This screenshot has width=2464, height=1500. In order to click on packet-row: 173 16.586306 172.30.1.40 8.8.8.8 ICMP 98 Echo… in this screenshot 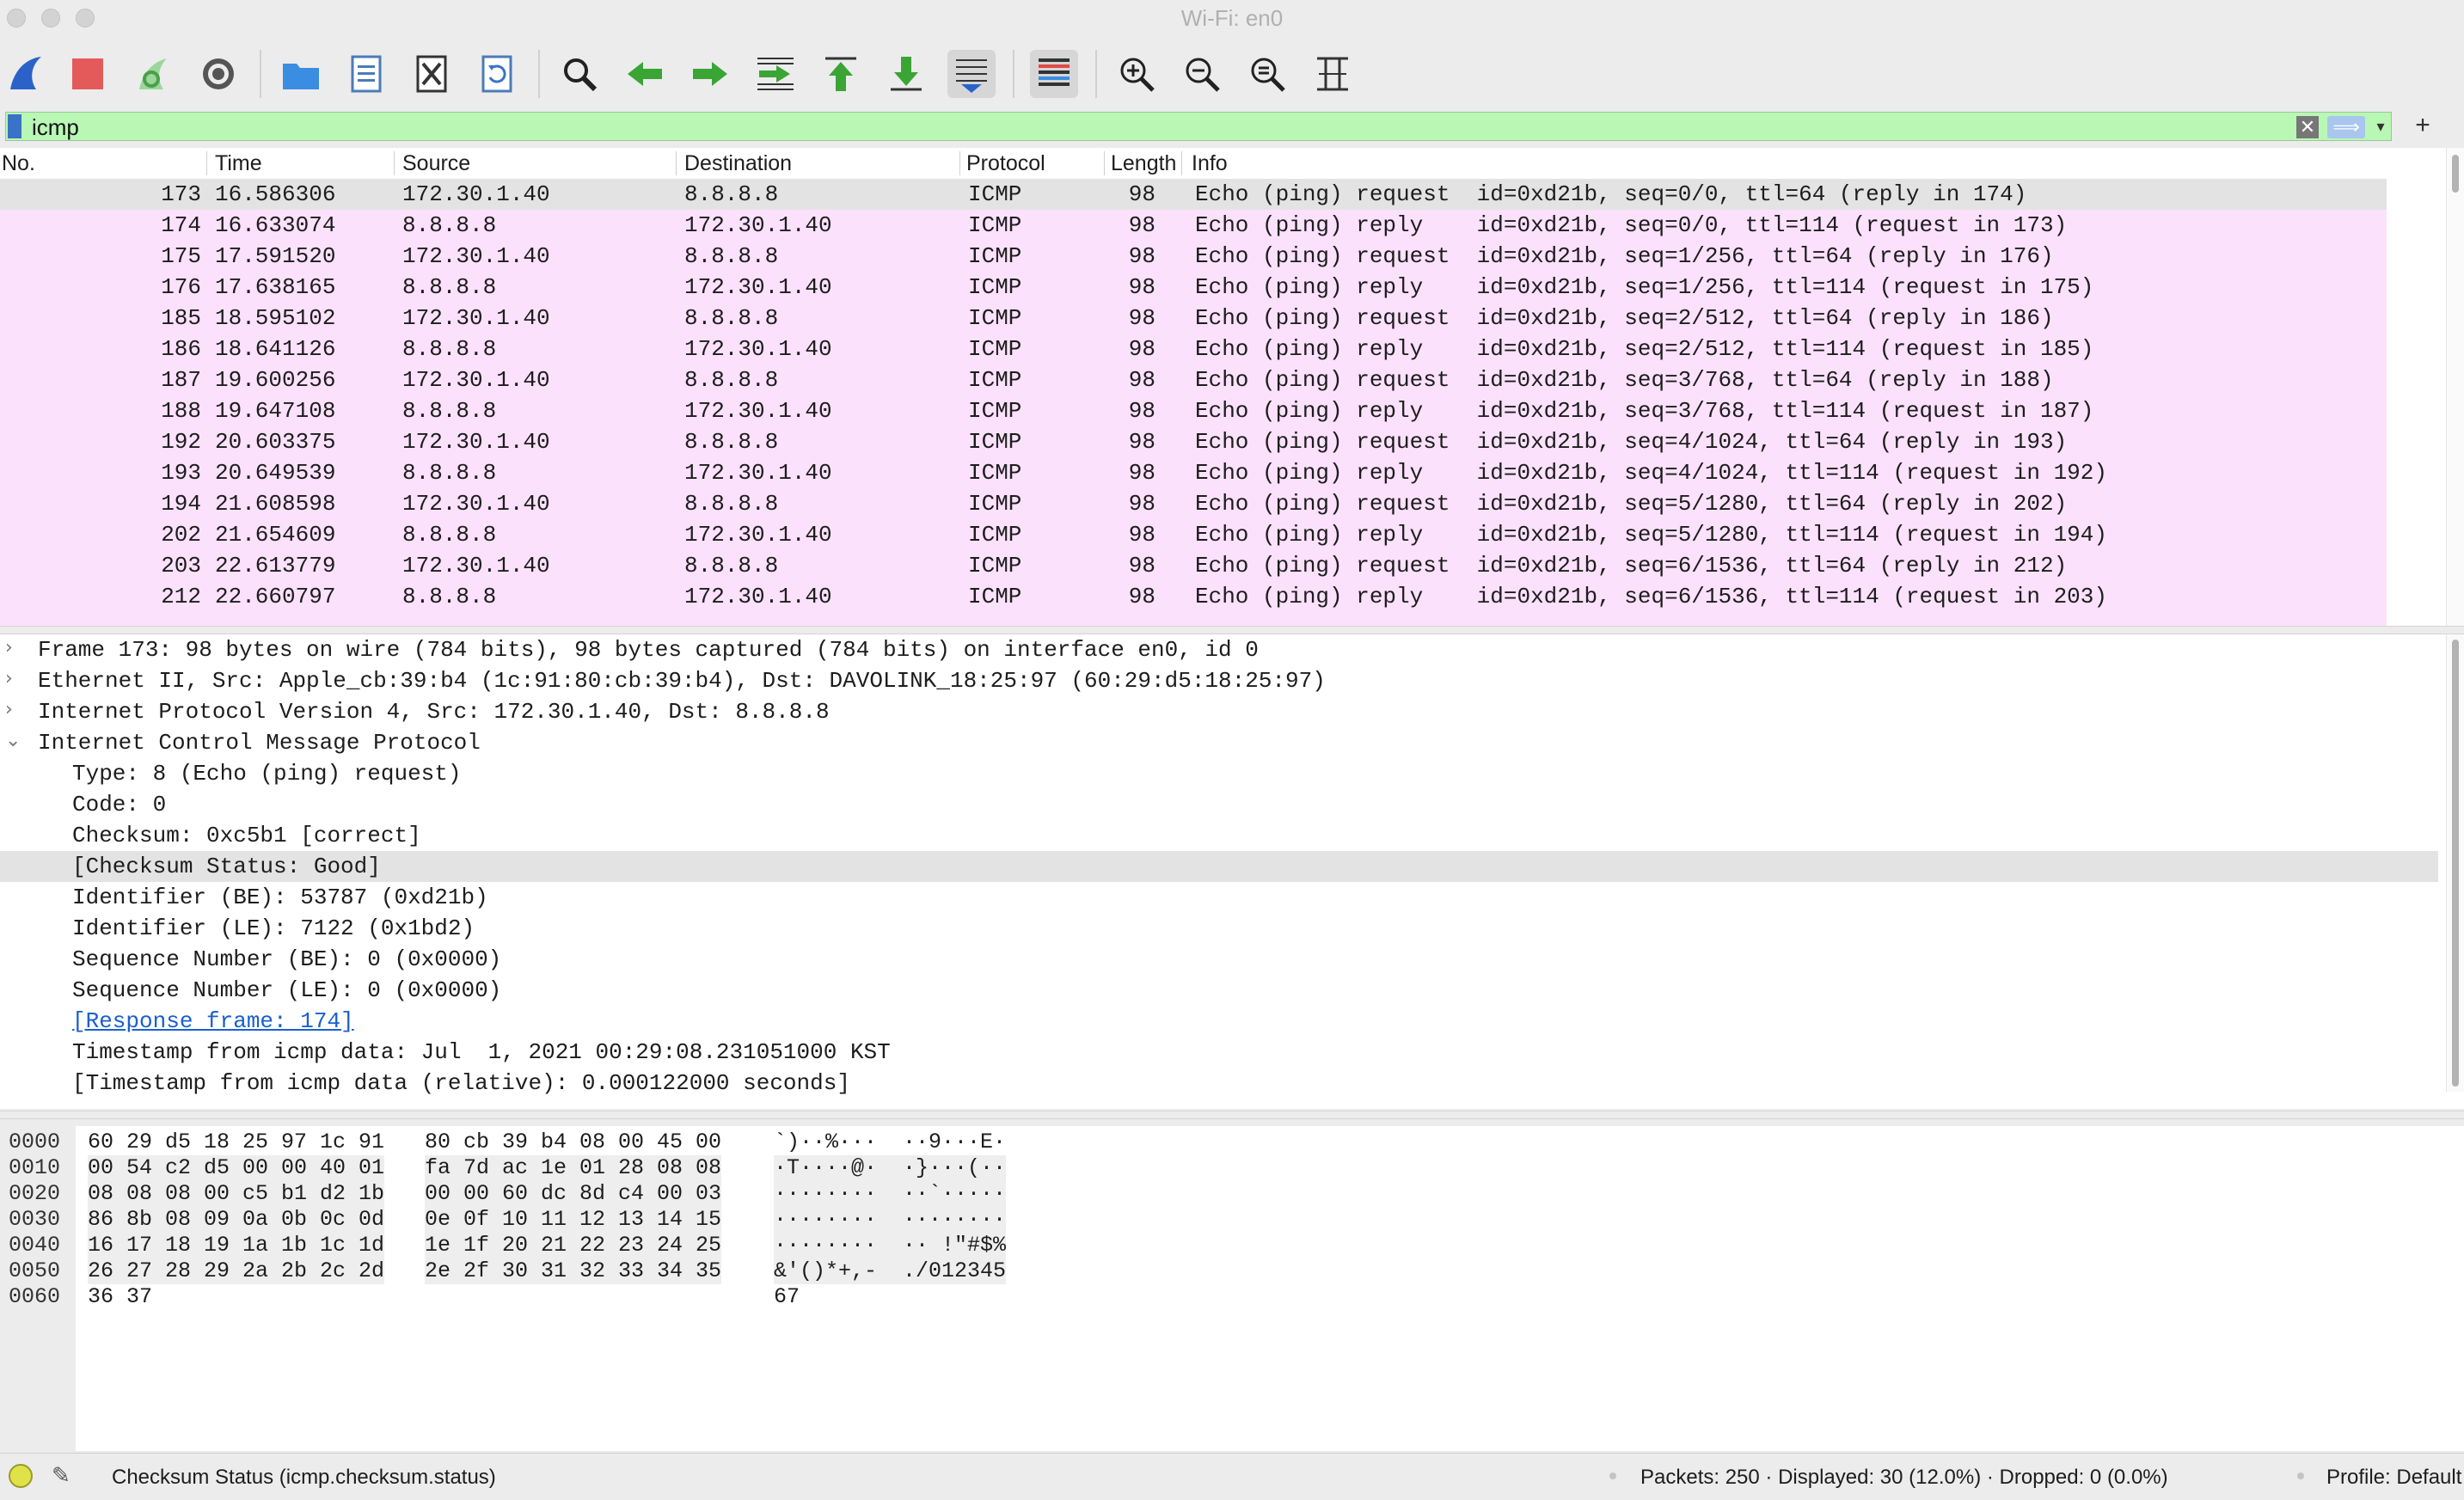, I will do `click(1193, 194)`.